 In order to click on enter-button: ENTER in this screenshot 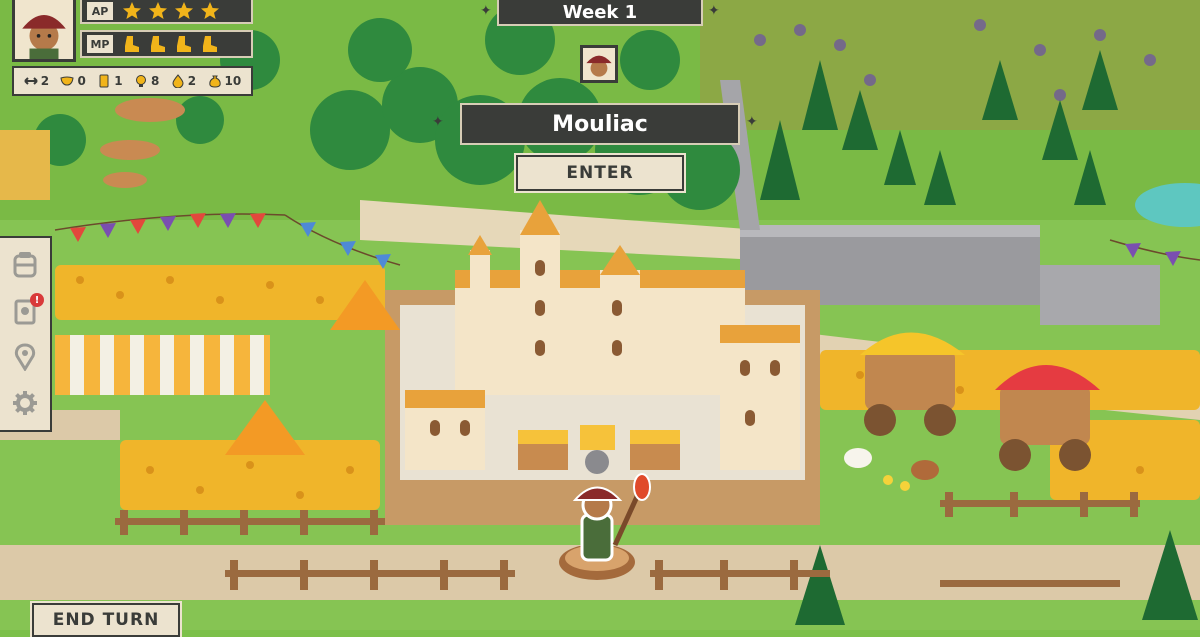, I will do `click(600, 173)`.